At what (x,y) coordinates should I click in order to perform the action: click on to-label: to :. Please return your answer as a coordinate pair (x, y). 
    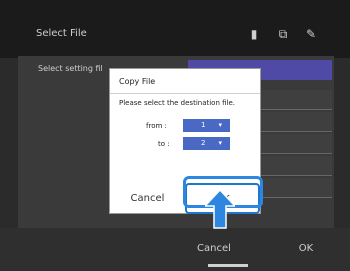
    Looking at the image, I should click on (164, 144).